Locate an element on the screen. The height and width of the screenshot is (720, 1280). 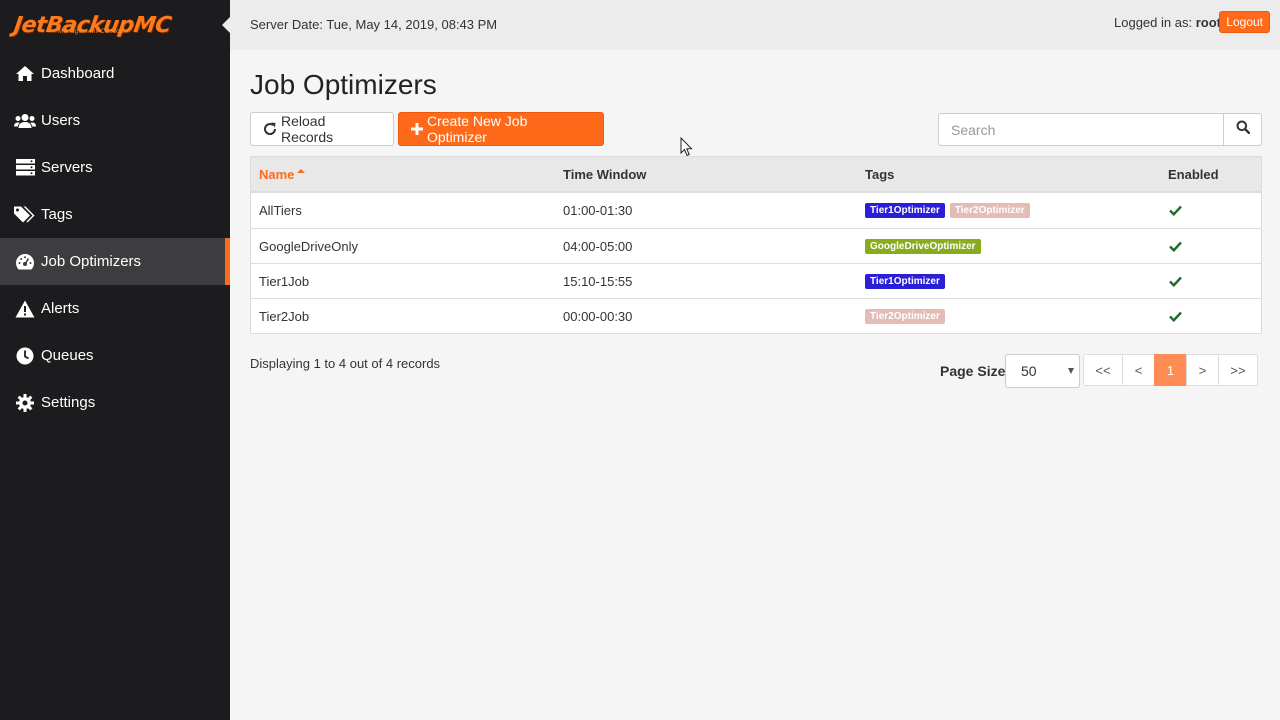
page-size-value: 50 is located at coordinates (1029, 371).